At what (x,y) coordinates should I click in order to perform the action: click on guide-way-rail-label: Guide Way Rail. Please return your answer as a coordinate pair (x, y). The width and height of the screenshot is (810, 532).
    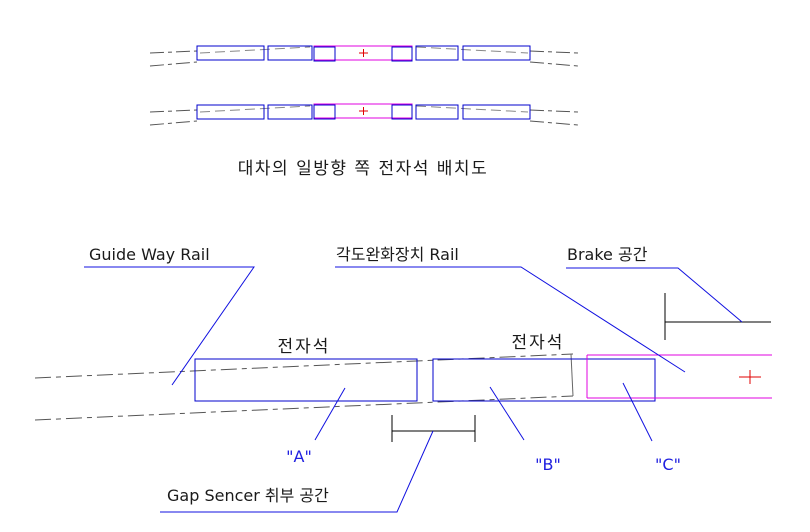
    Looking at the image, I should click on (149, 254).